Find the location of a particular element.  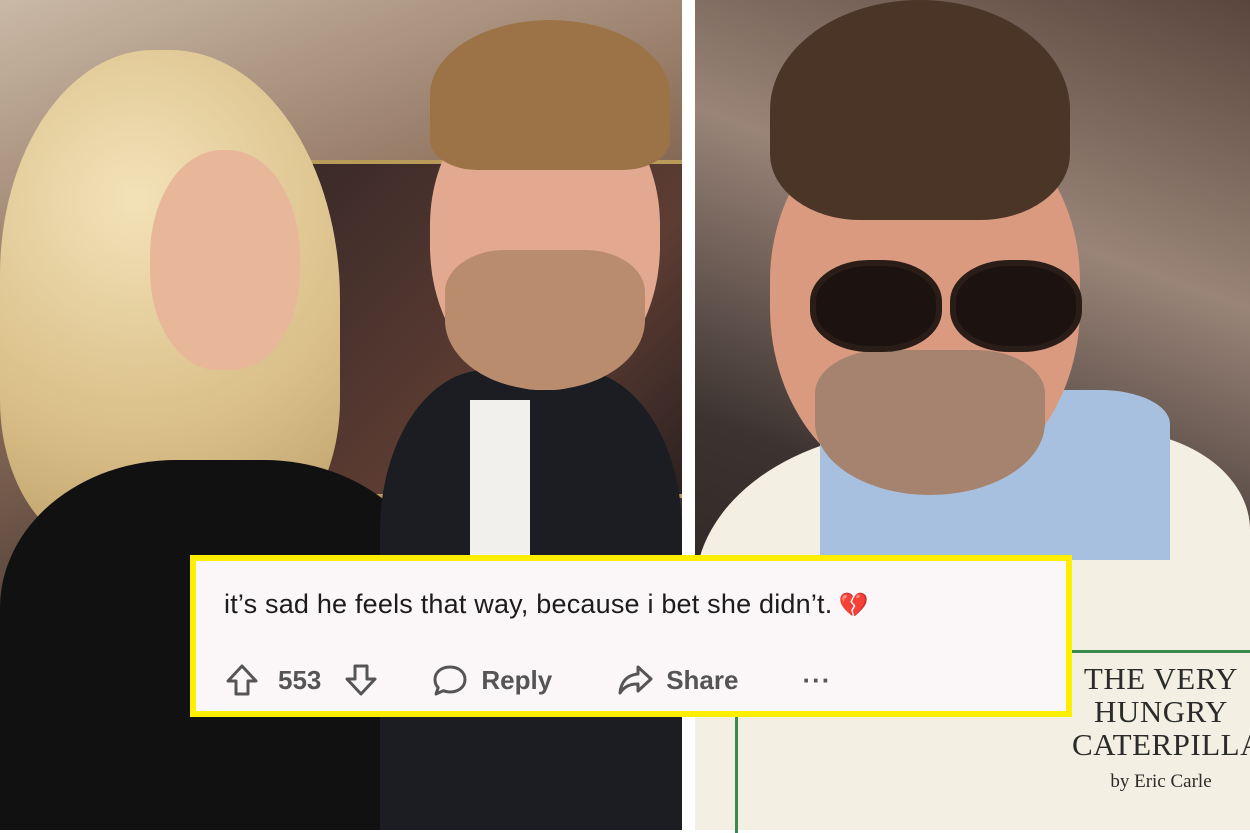

sunglasses is located at coordinates (941, 296).